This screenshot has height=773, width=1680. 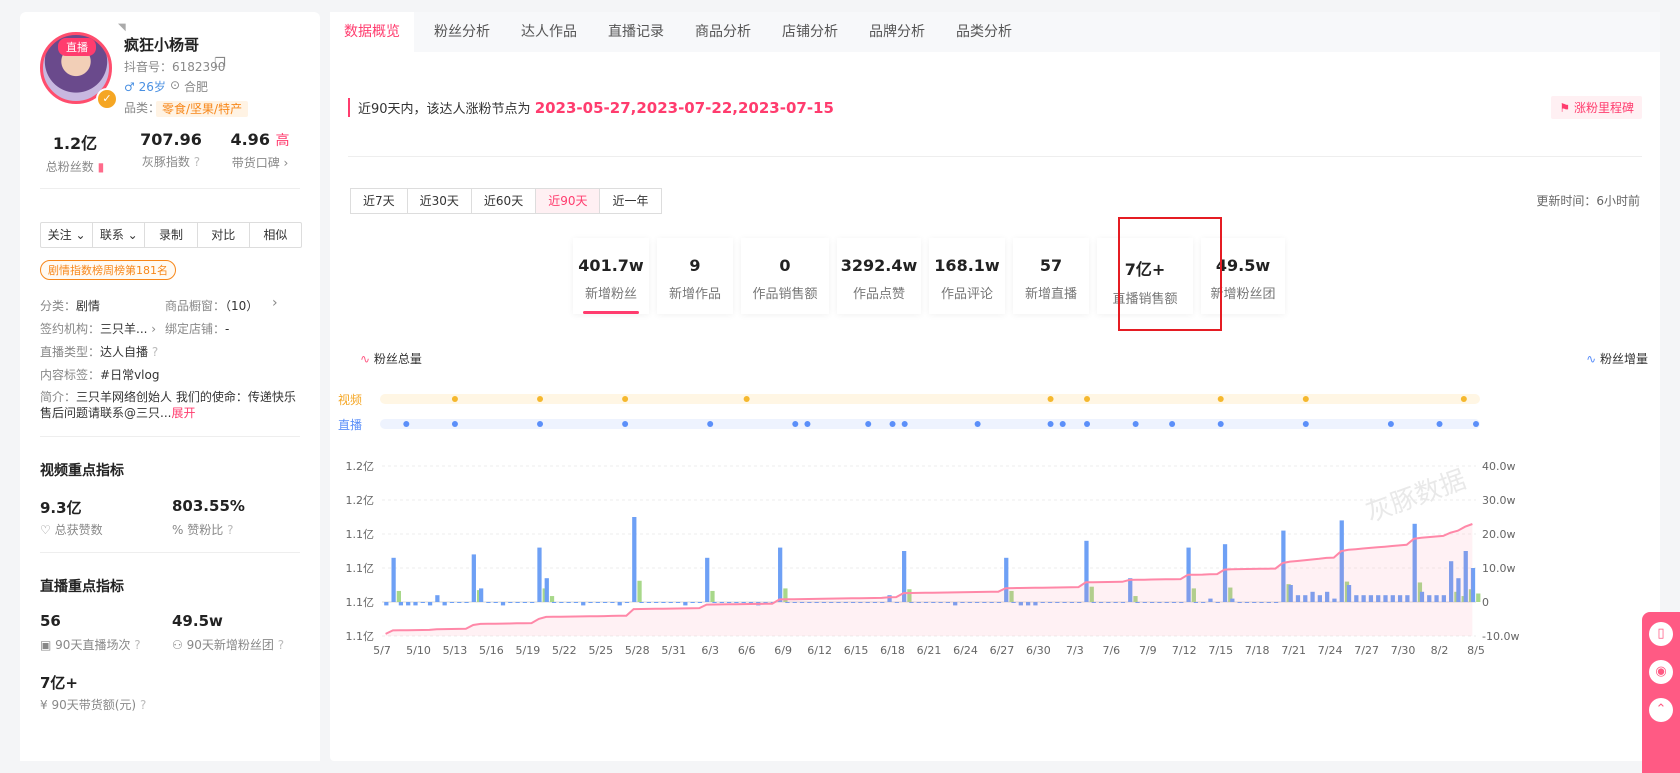 I want to click on tab-brands: 品牌分析, so click(x=897, y=32).